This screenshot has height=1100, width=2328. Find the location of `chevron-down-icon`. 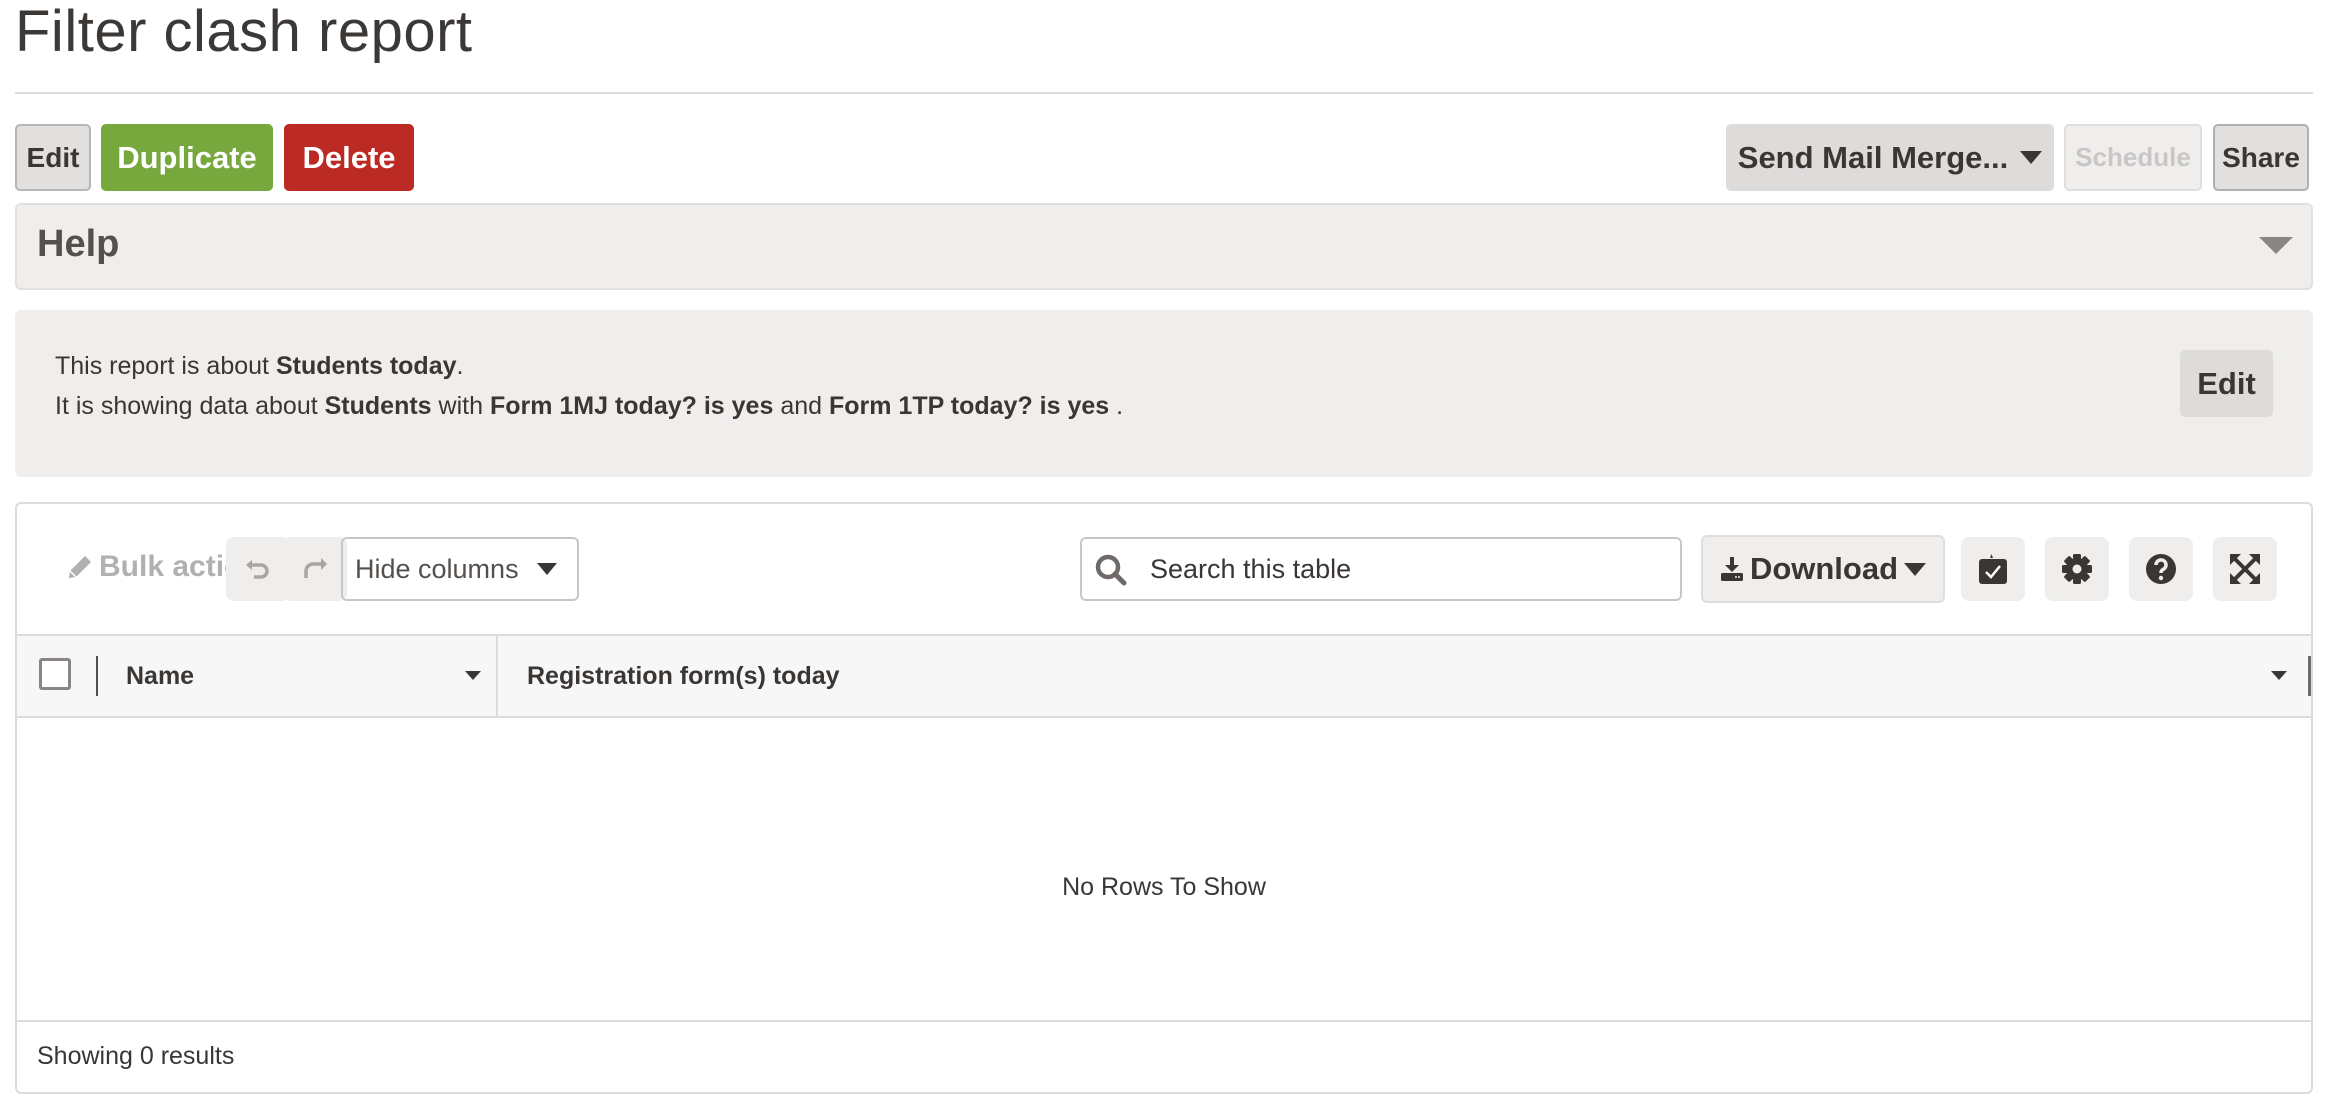

chevron-down-icon is located at coordinates (2276, 245).